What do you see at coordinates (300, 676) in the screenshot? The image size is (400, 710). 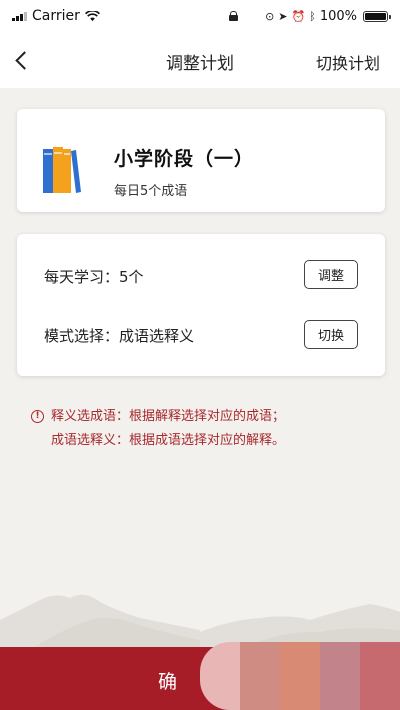 I see `redacted-overlay` at bounding box center [300, 676].